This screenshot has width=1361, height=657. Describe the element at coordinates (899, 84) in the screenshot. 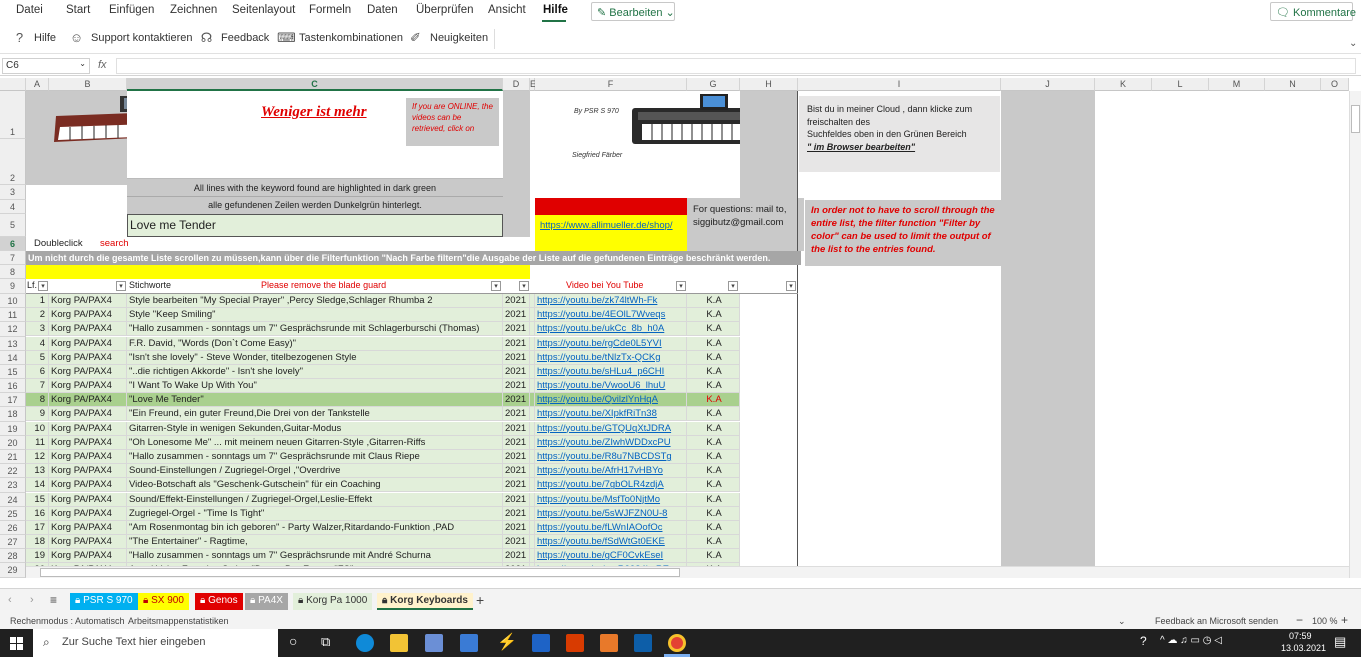

I see `column-header-i: I` at that location.